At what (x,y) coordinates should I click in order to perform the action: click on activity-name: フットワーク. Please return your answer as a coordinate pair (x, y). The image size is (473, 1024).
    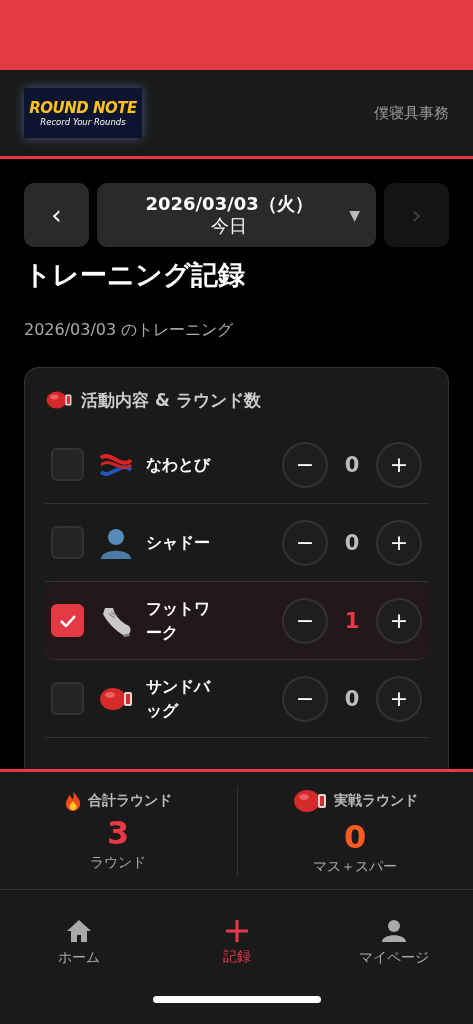
    Looking at the image, I should click on (178, 620).